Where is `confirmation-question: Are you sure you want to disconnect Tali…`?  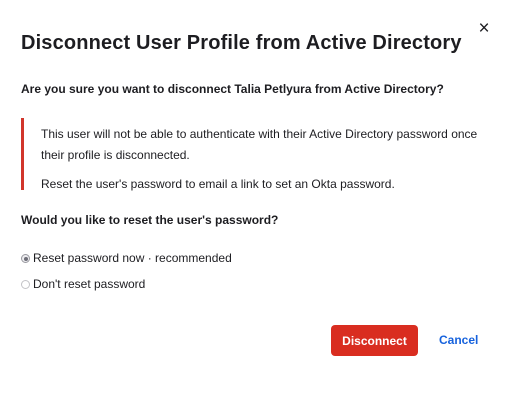 confirmation-question: Are you sure you want to disconnect Tali… is located at coordinates (232, 89).